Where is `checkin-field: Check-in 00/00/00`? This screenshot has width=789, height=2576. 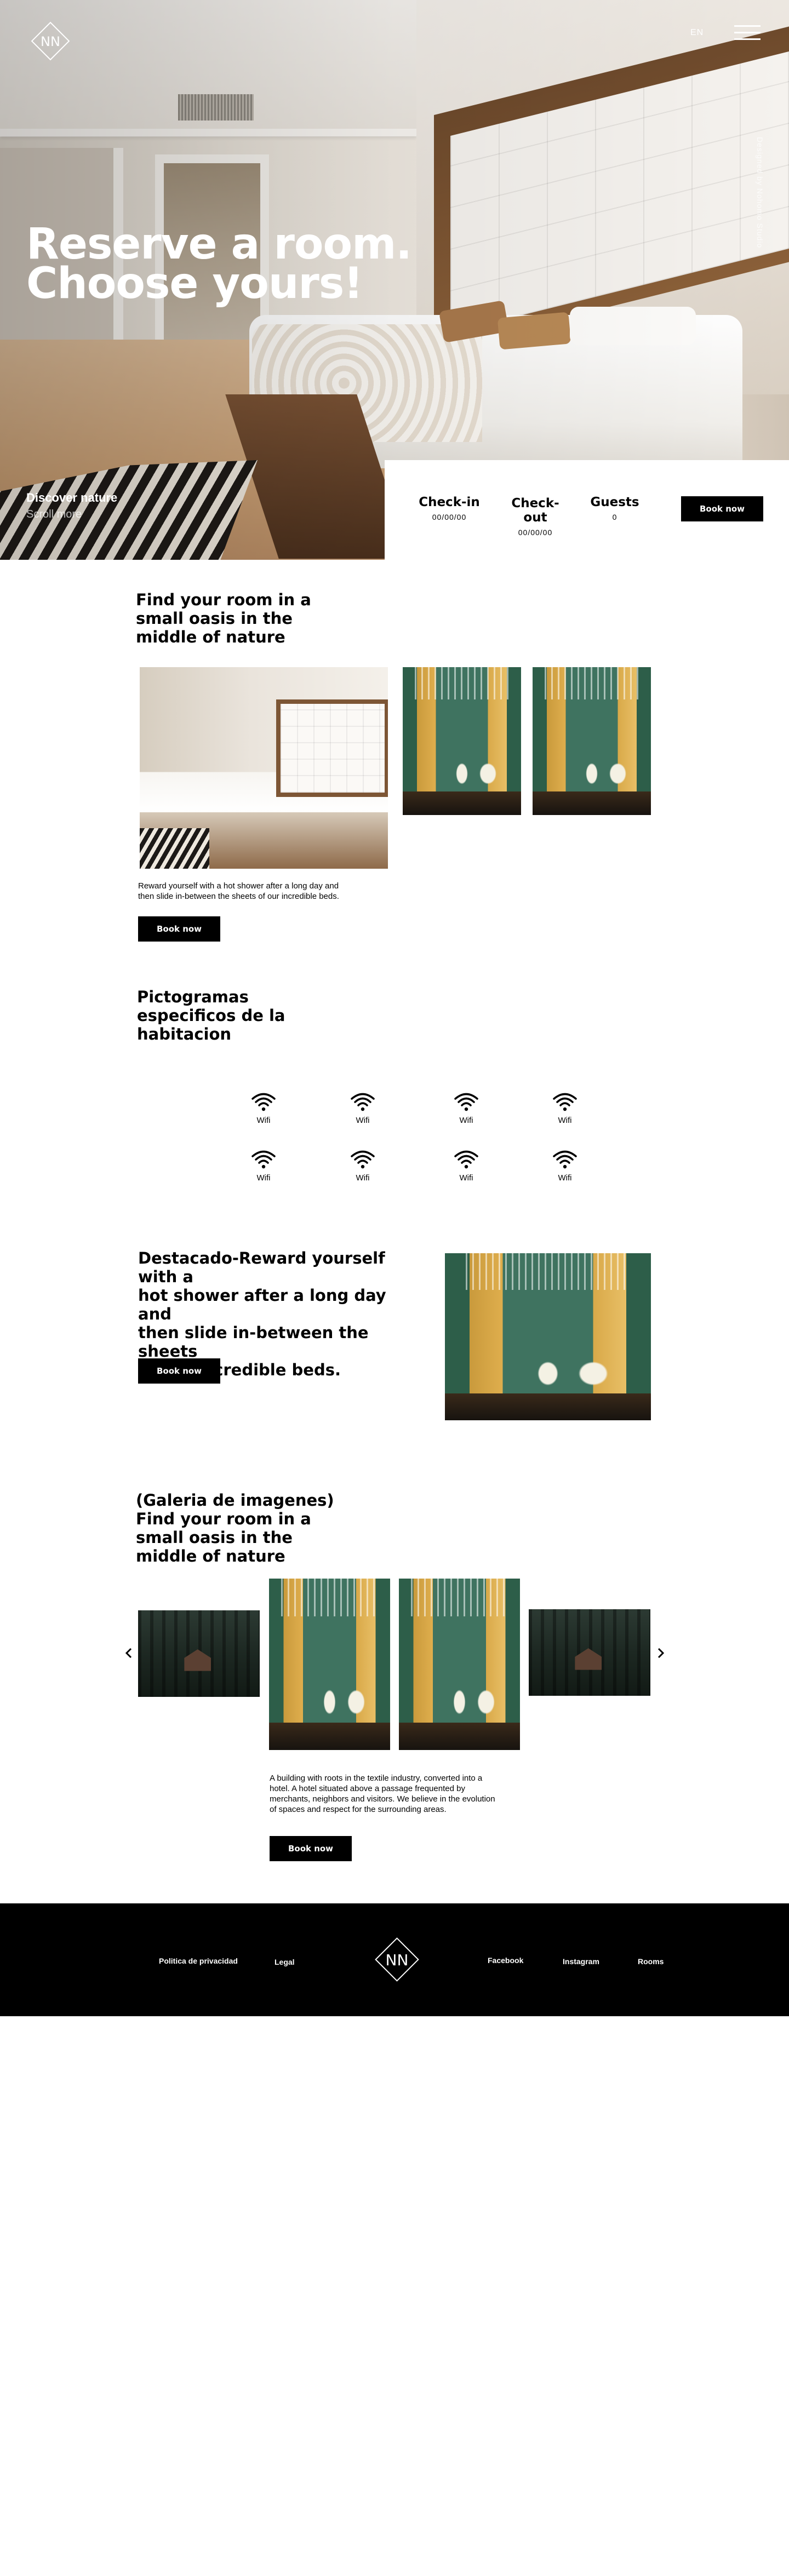 checkin-field: Check-in 00/00/00 is located at coordinates (449, 508).